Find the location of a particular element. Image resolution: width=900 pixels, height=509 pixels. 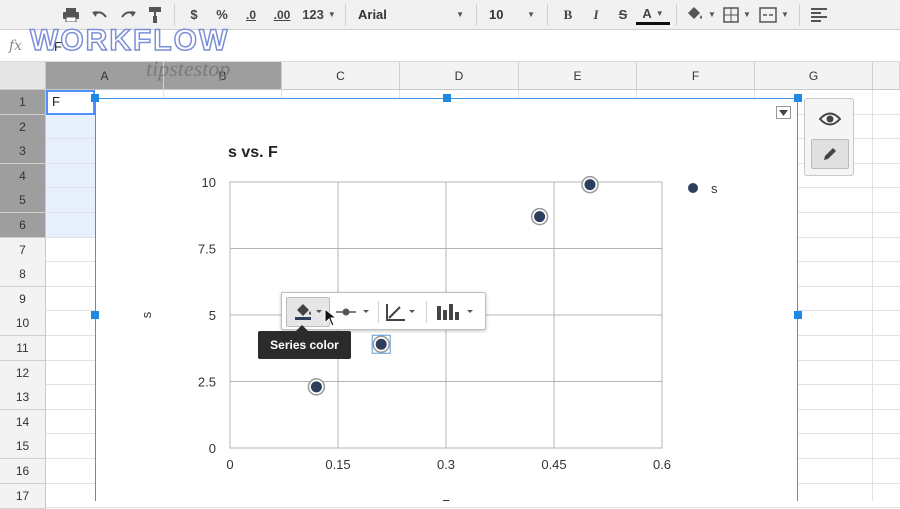

currency-button: $ is located at coordinates (194, 15).